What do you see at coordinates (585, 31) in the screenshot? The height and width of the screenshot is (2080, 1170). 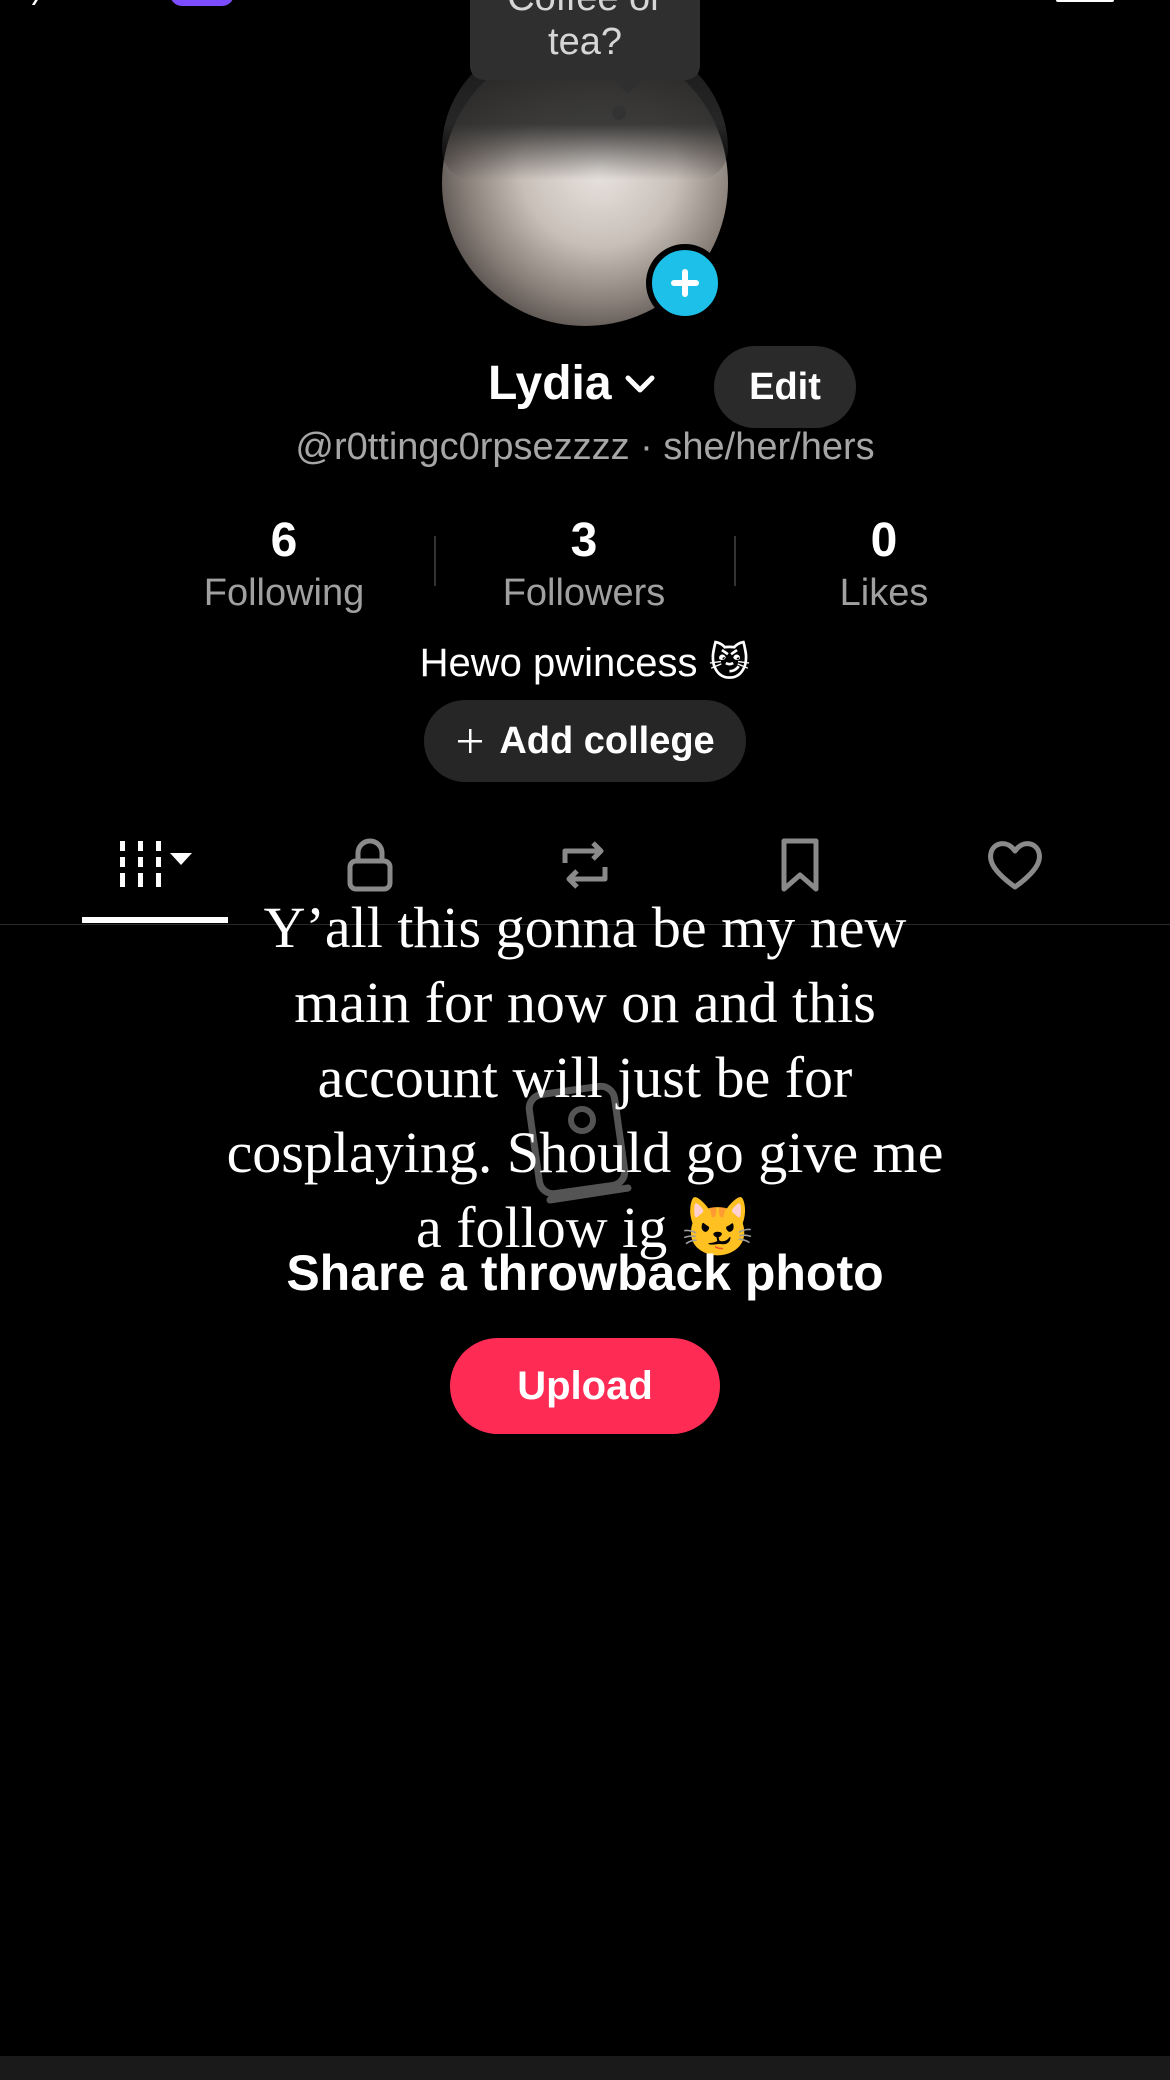 I see `tooltip-text: Coffee or tea?` at bounding box center [585, 31].